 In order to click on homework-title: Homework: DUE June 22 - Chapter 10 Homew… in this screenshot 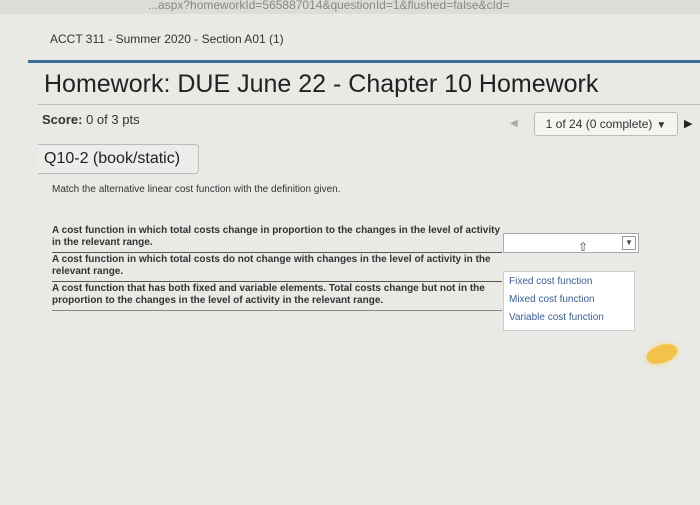, I will do `click(321, 84)`.